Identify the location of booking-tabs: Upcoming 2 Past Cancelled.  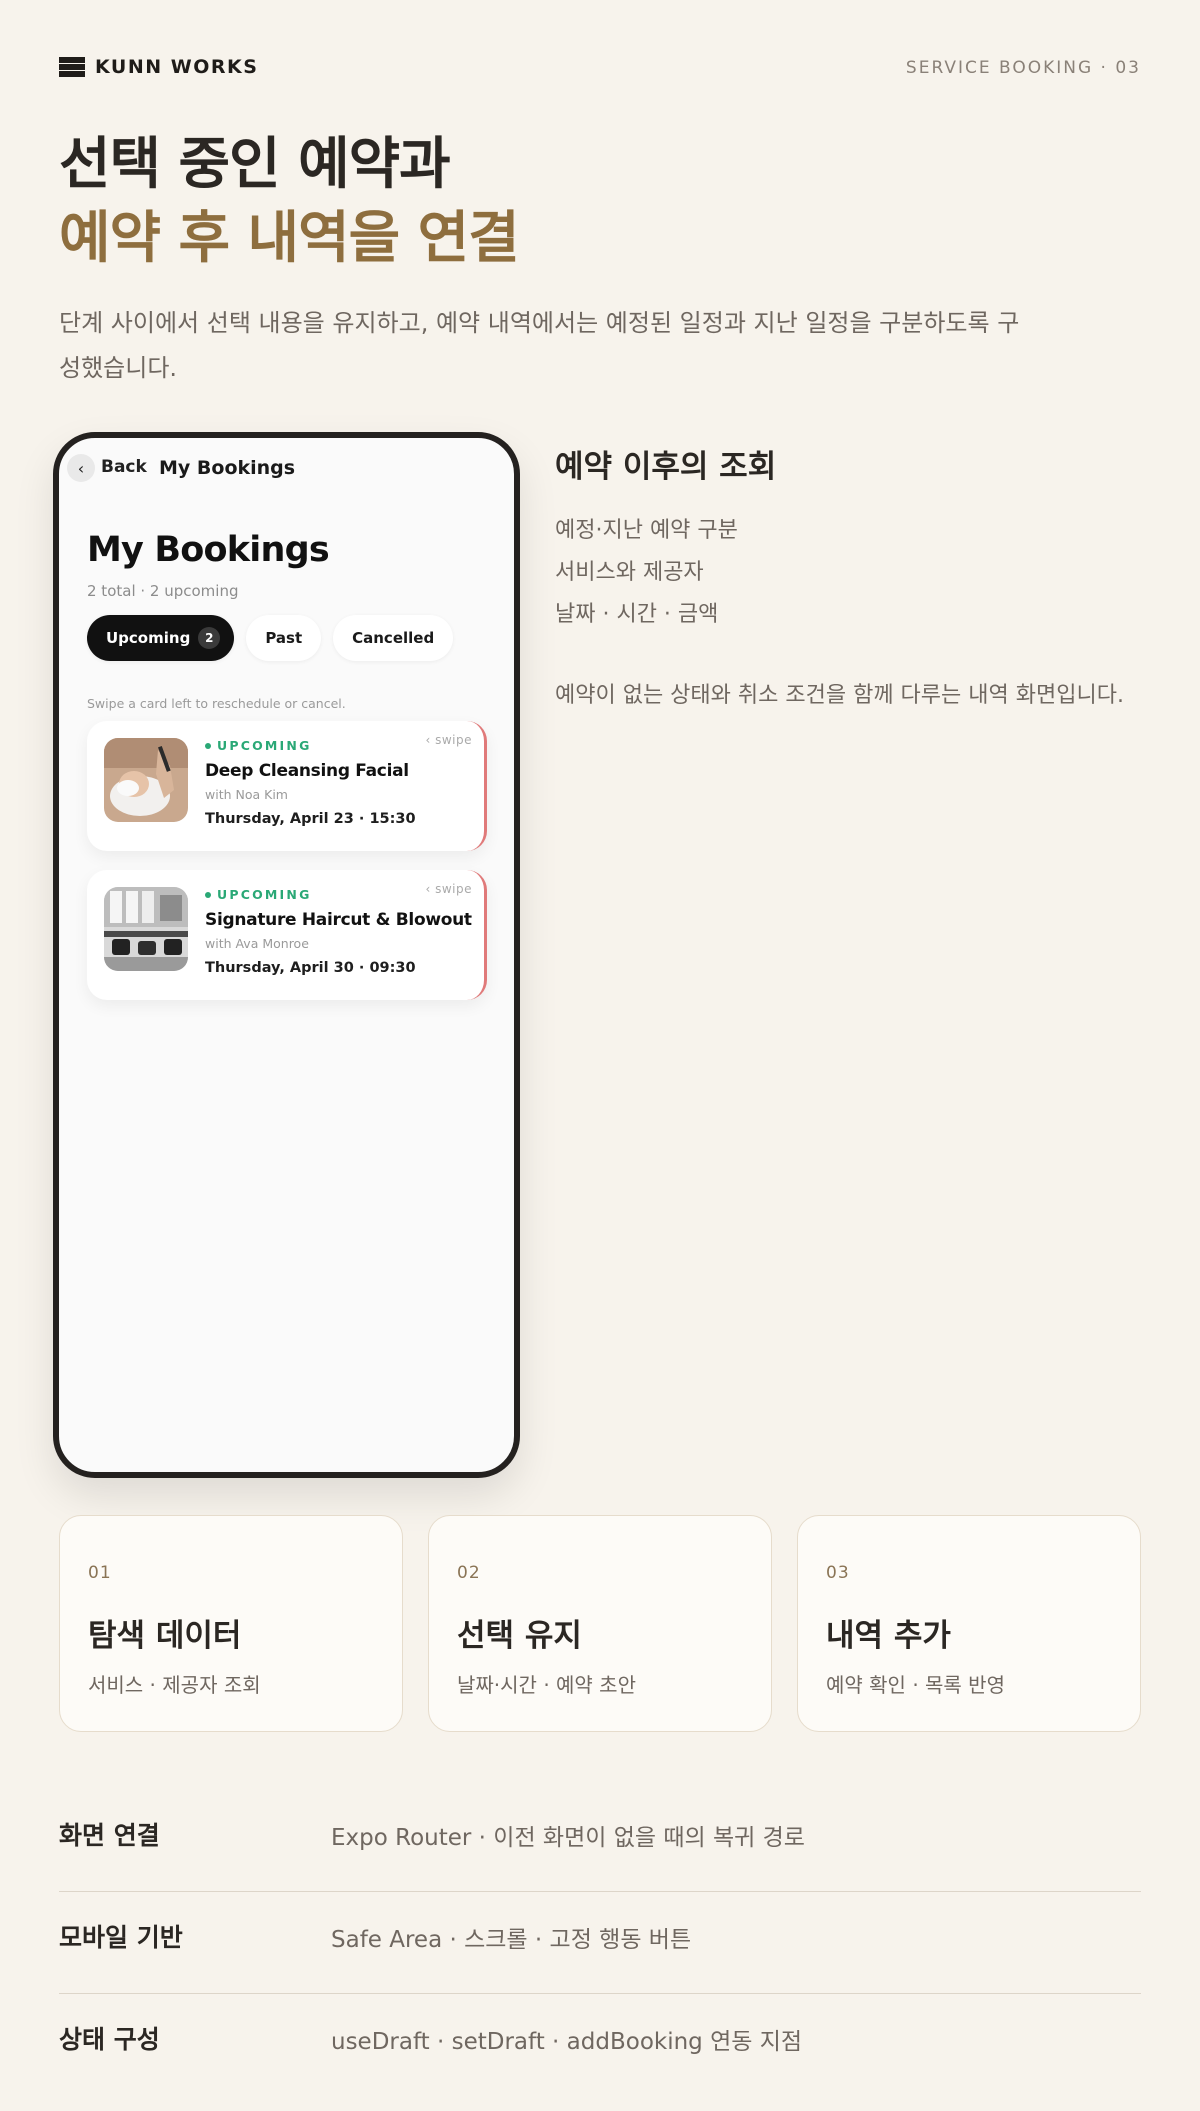
(270, 638).